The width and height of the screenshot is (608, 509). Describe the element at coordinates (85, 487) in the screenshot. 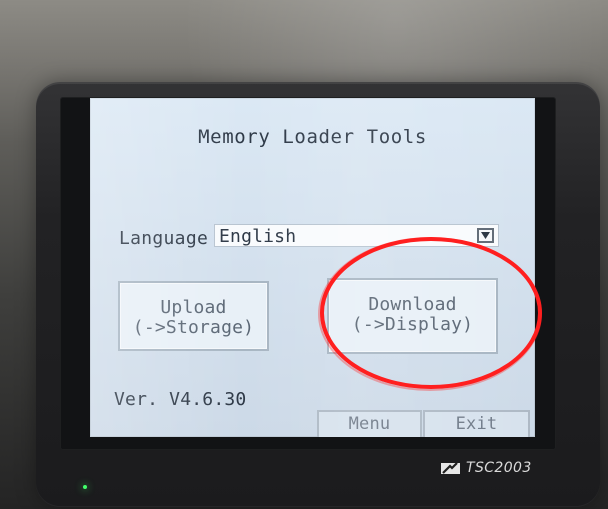

I see `status-led` at that location.